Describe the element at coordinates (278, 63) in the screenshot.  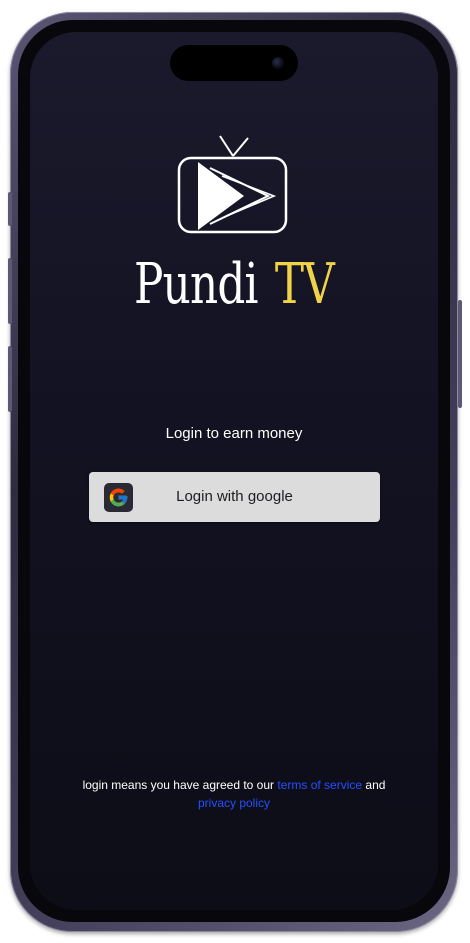
I see `camera-icon` at that location.